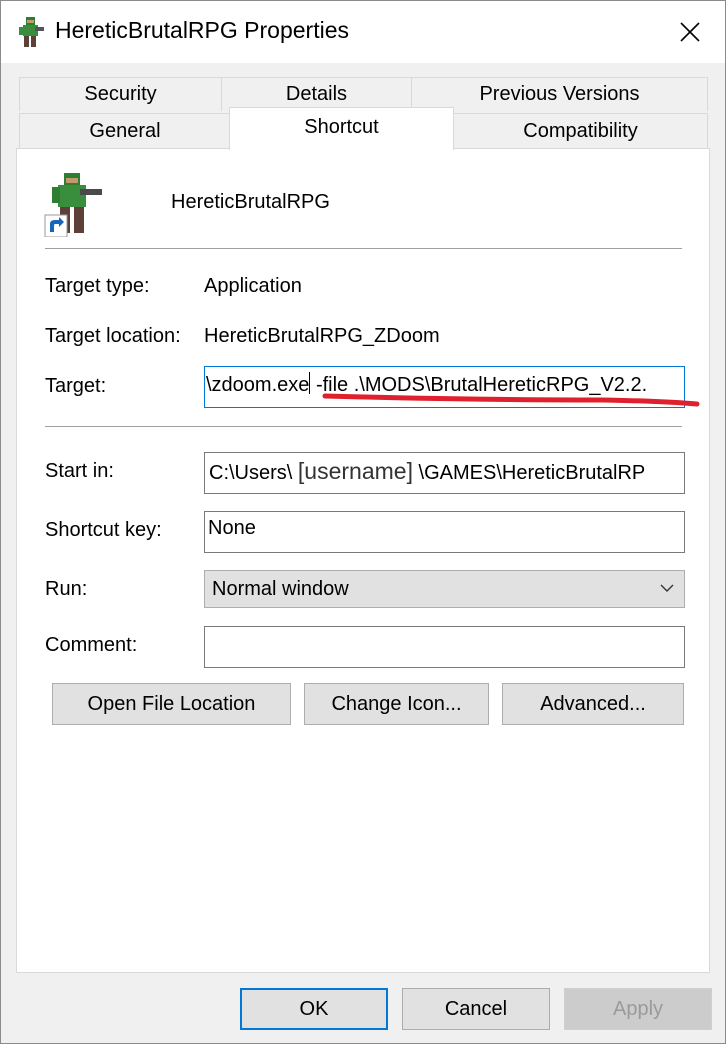 The image size is (726, 1044). Describe the element at coordinates (532, 473) in the screenshot. I see `start-in-text-suffix: \GAMES\HereticBrutalRP` at that location.